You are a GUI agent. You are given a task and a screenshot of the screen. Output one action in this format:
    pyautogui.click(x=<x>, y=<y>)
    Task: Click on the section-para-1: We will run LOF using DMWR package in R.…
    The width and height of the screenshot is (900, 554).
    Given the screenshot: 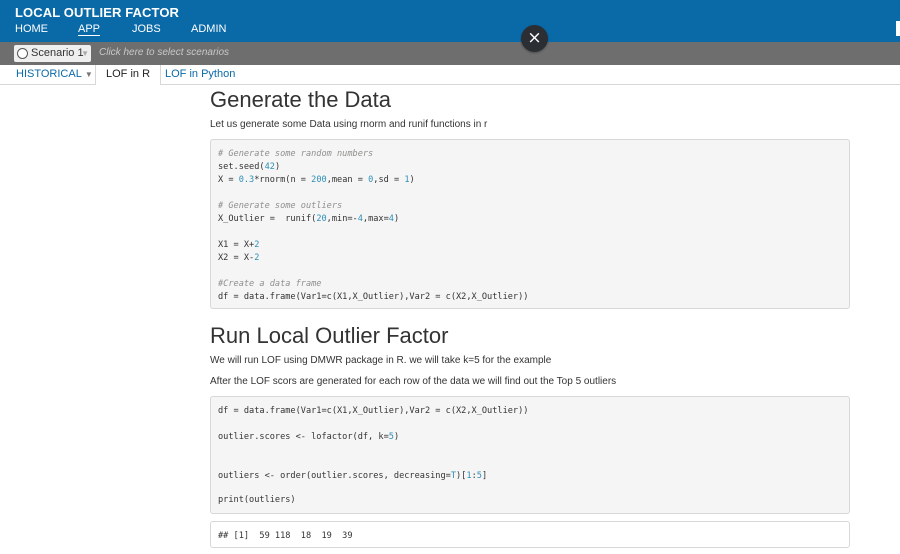 What is the action you would take?
    pyautogui.click(x=381, y=360)
    